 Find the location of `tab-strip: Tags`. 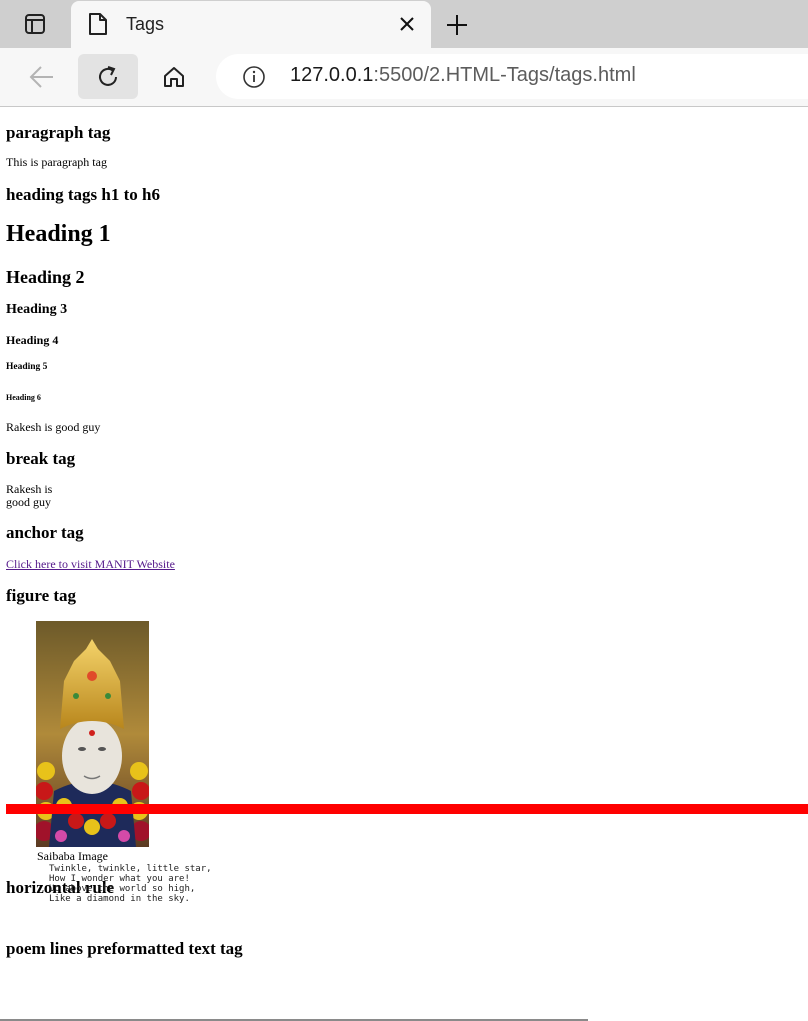

tab-strip: Tags is located at coordinates (404, 24).